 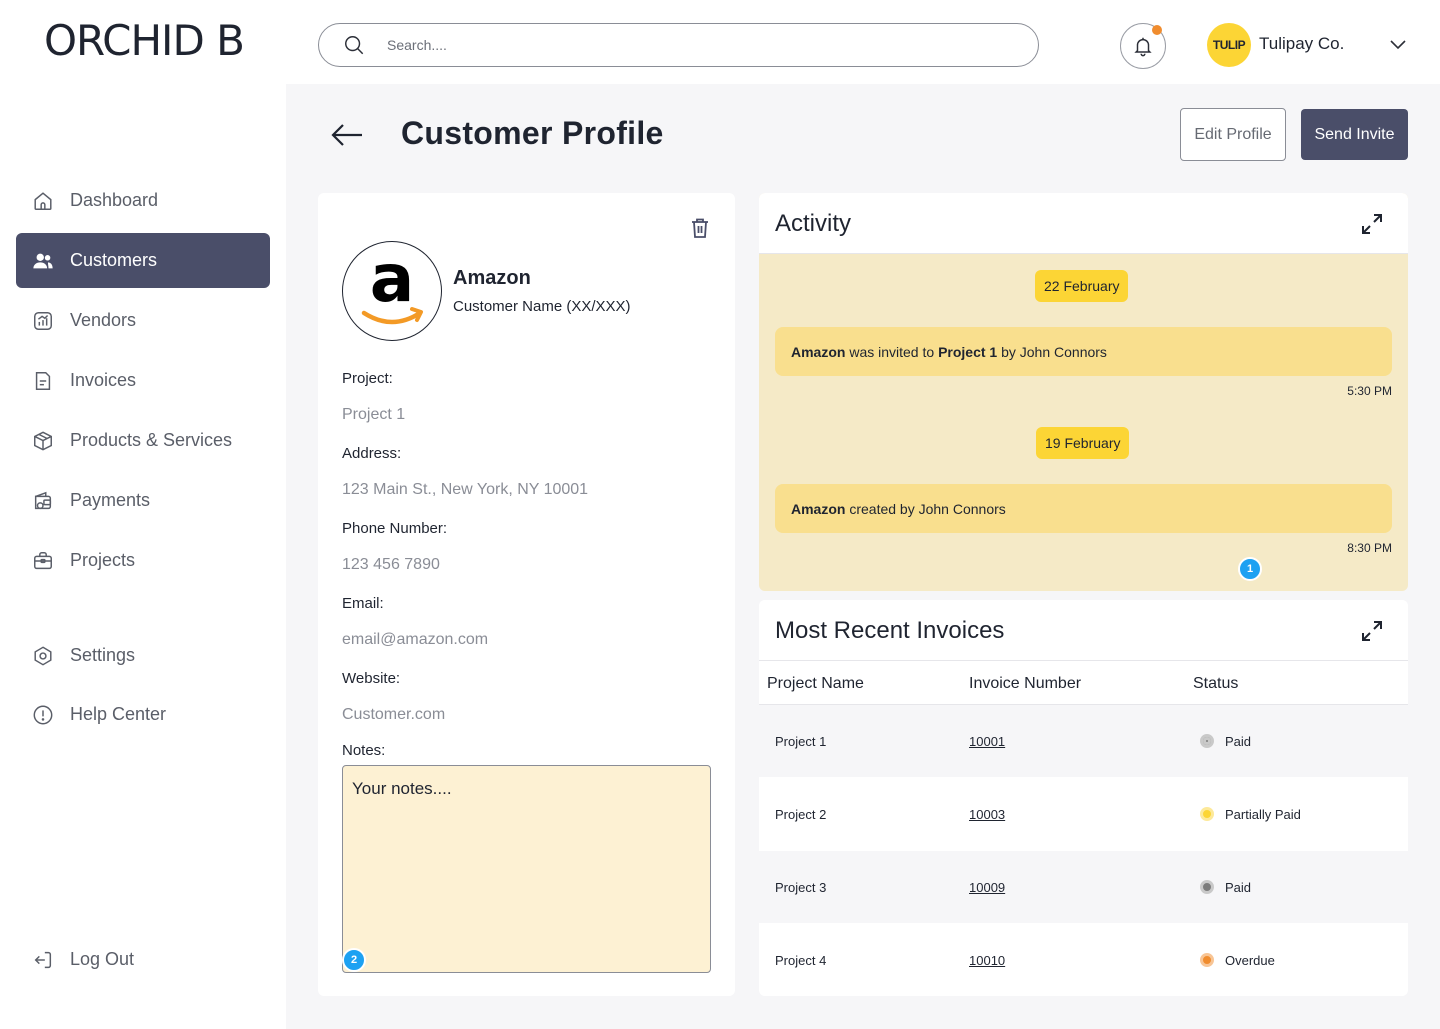 What do you see at coordinates (1263, 814) in the screenshot?
I see `status-cell: Partially Paid` at bounding box center [1263, 814].